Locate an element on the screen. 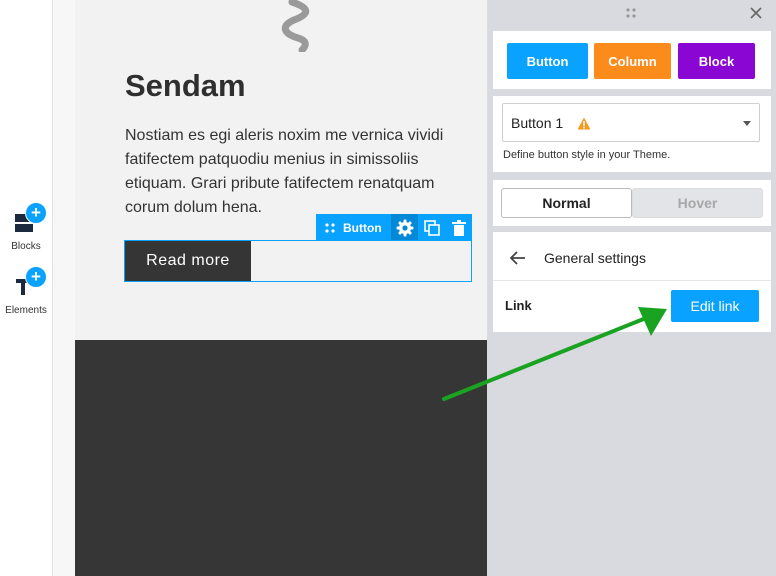  sidebar-item-blocks: + Blocks is located at coordinates (26, 228).